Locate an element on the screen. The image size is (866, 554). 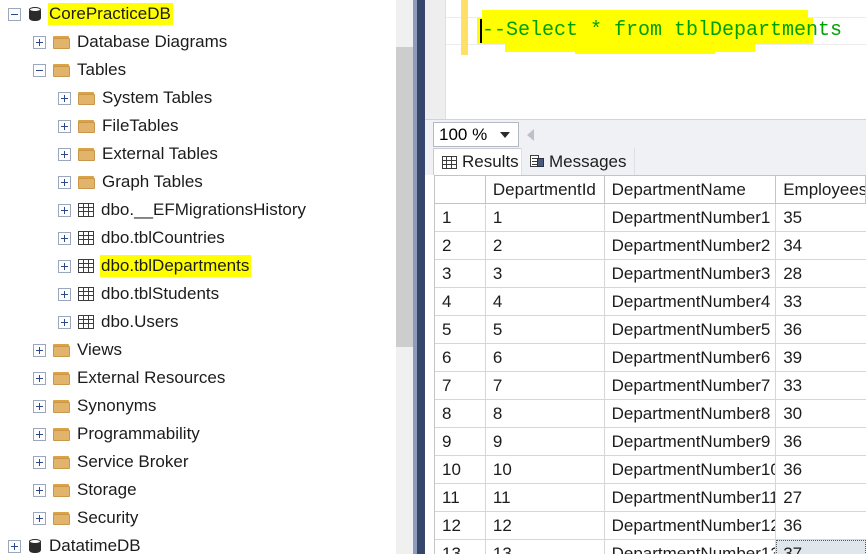
grid-cell: DepartmentNumber8 is located at coordinates (691, 413).